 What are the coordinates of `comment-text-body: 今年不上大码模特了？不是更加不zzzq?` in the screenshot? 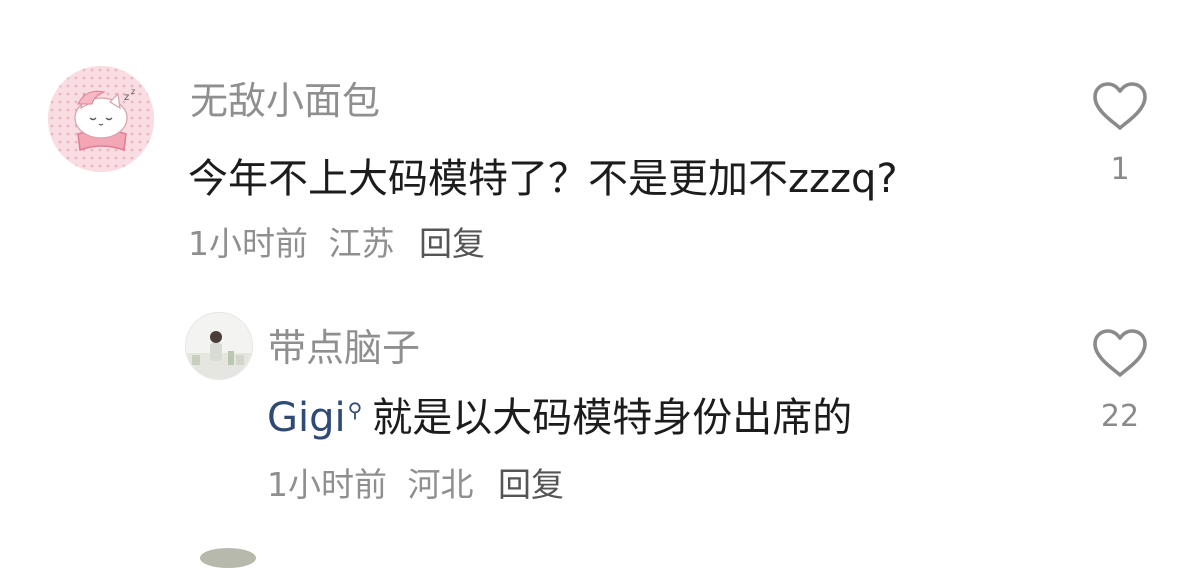 It's located at (543, 179).